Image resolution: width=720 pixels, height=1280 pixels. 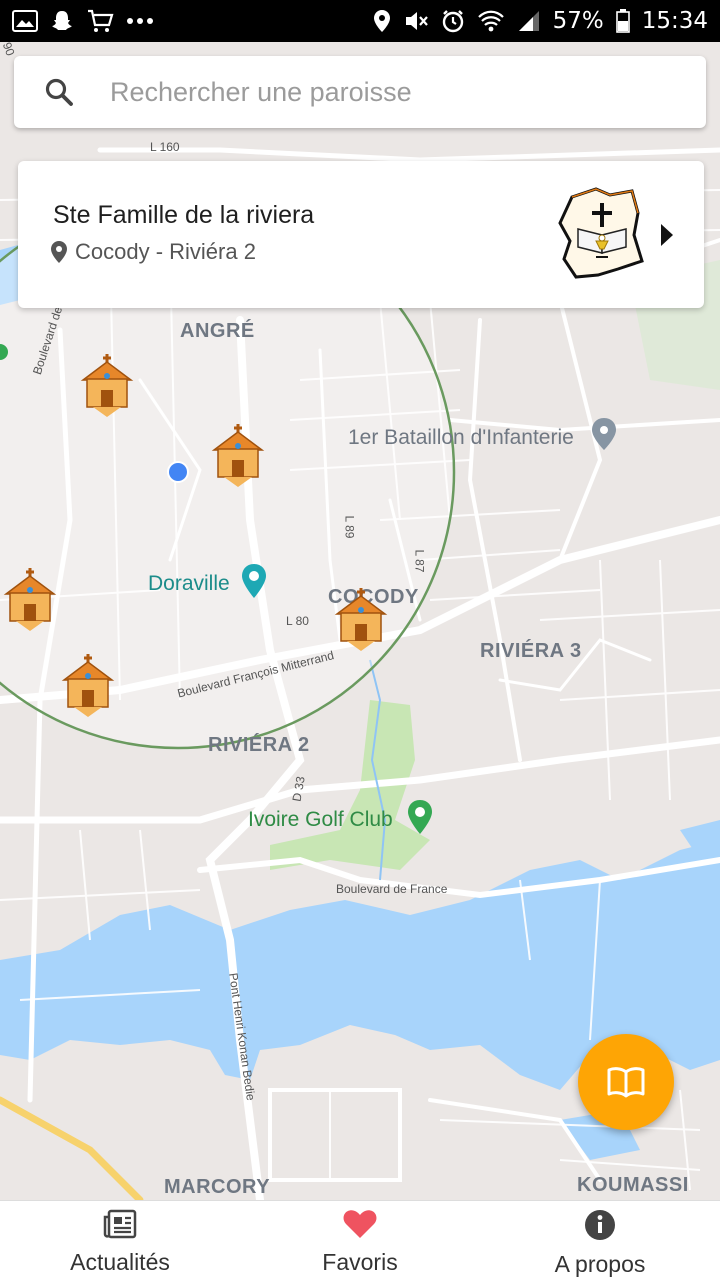 I want to click on battery-percent: 57%, so click(x=578, y=21).